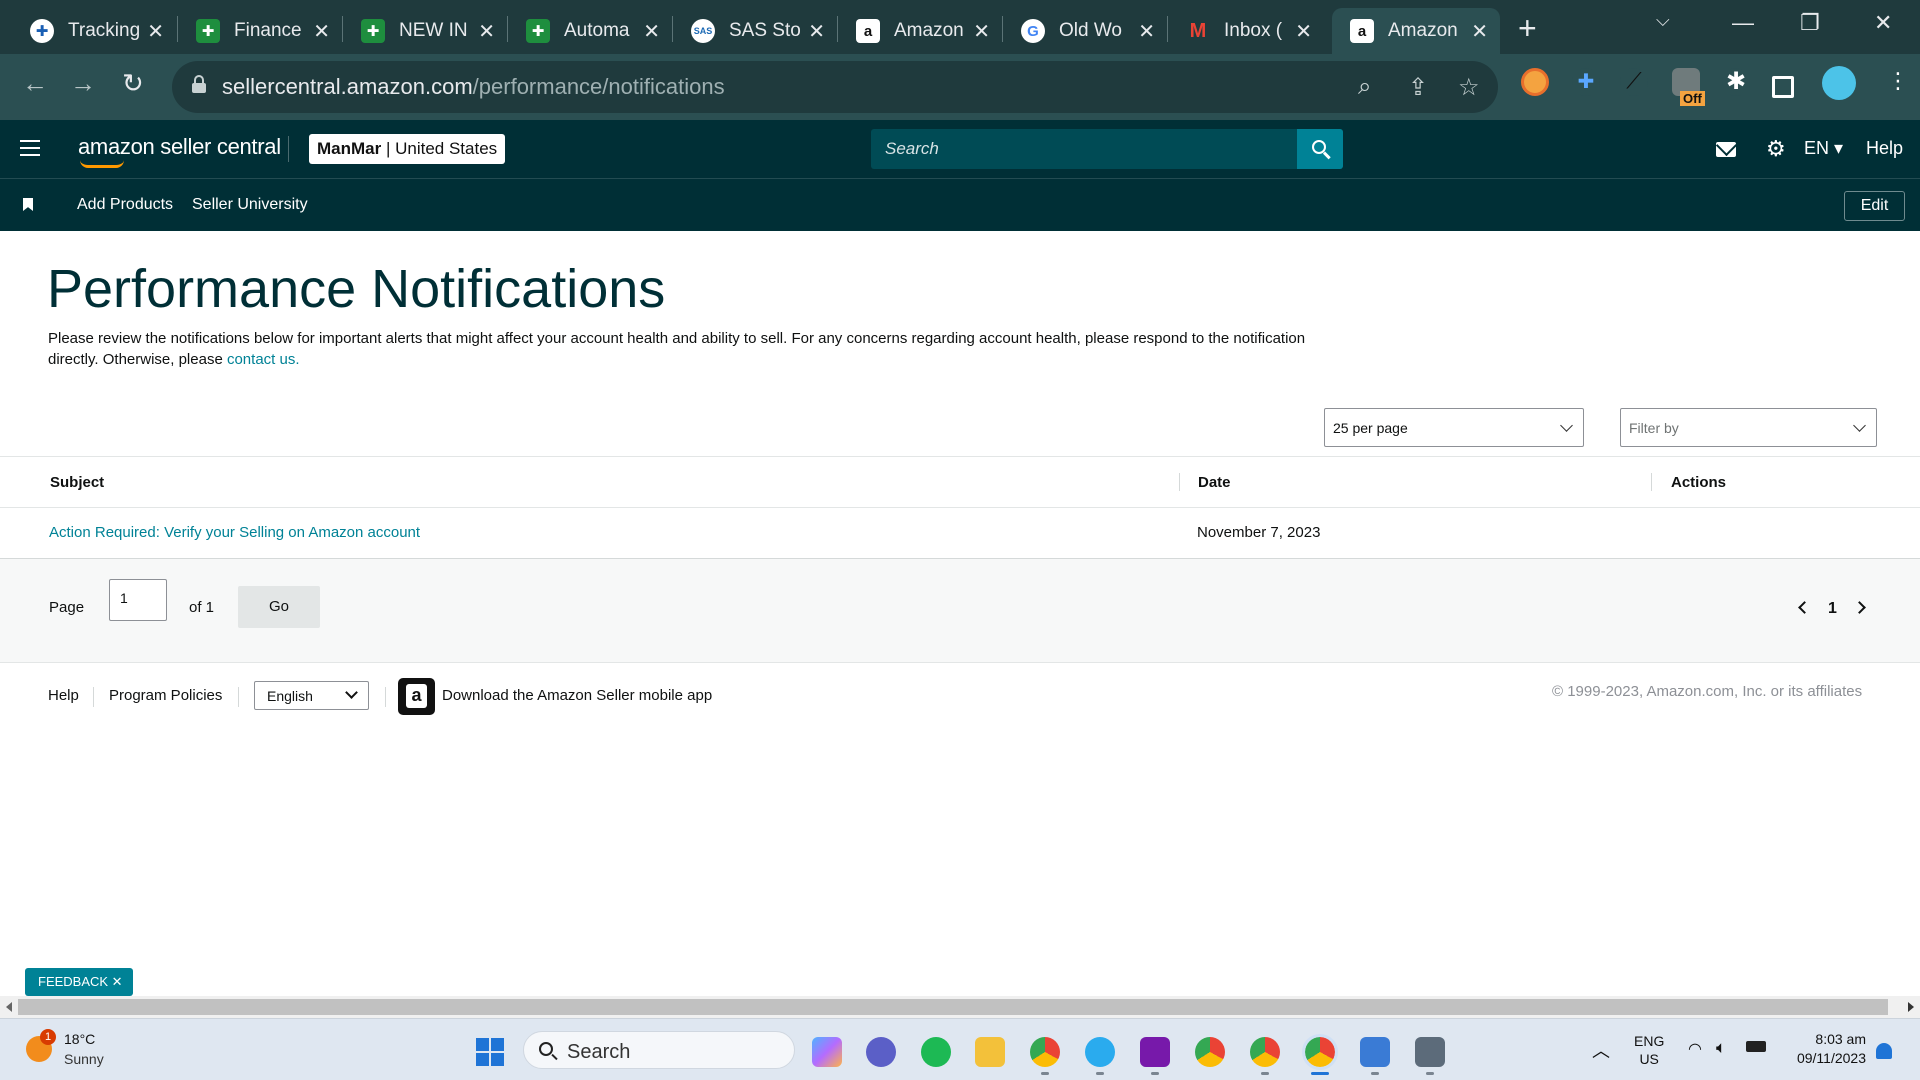 This screenshot has width=1920, height=1080. What do you see at coordinates (125, 205) in the screenshot?
I see `add-products-link: Add Products` at bounding box center [125, 205].